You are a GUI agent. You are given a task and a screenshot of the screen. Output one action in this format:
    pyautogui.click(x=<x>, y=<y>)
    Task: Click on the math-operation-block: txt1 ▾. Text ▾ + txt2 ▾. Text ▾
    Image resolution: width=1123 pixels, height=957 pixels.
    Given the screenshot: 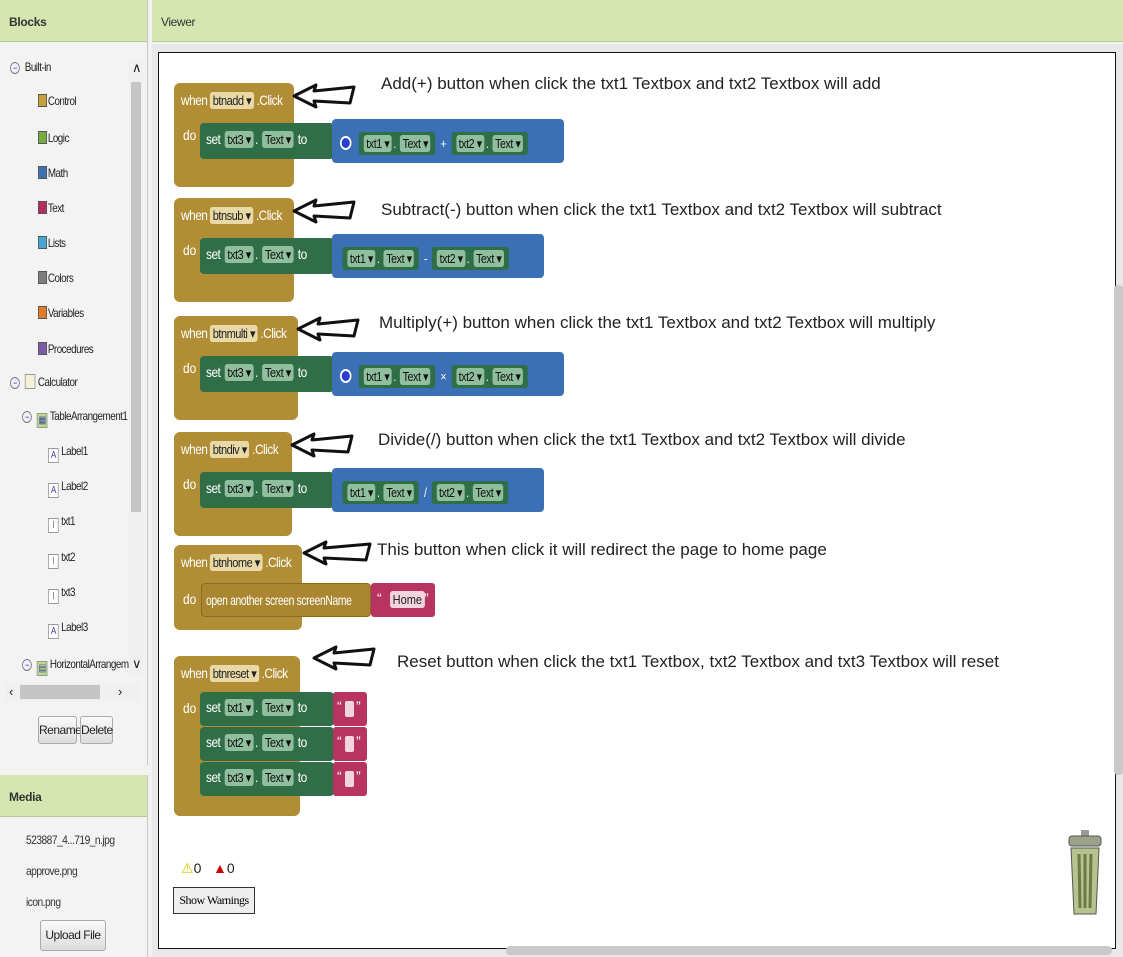 What is the action you would take?
    pyautogui.click(x=448, y=141)
    